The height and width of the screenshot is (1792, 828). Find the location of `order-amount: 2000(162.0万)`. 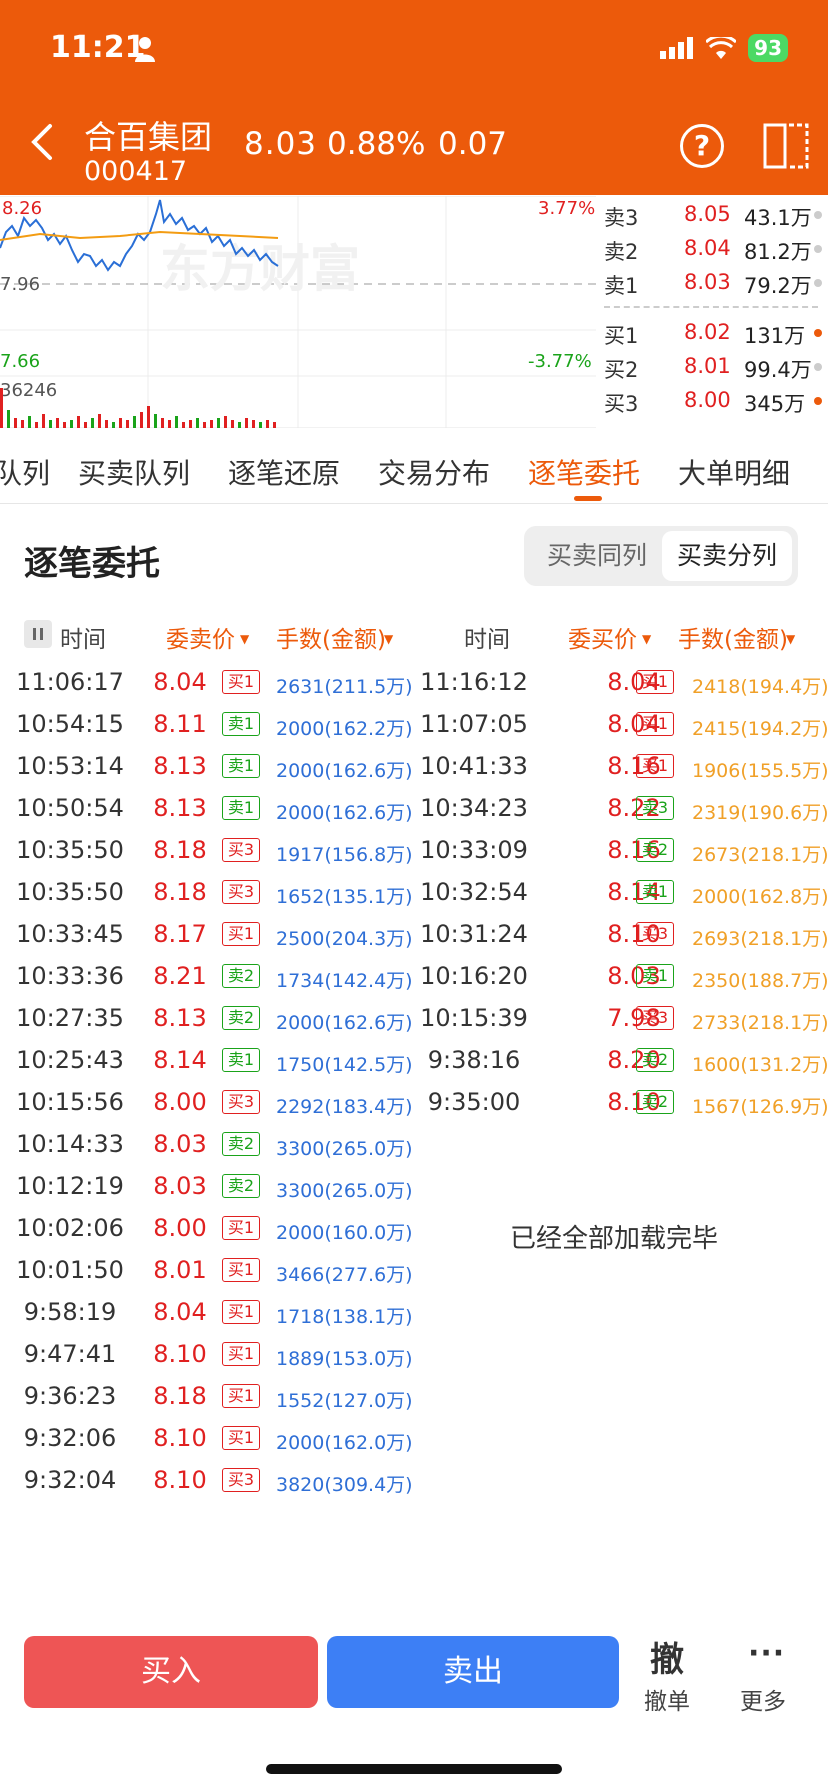

order-amount: 2000(162.0万) is located at coordinates (344, 1443).